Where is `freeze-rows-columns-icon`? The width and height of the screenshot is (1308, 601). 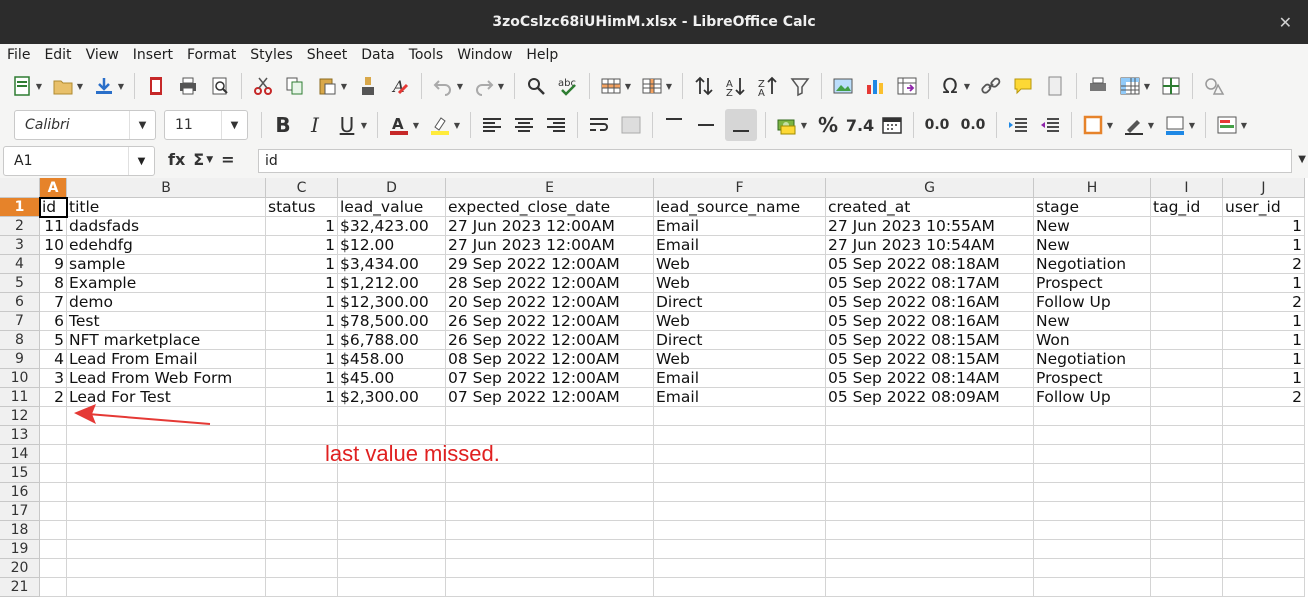 freeze-rows-columns-icon is located at coordinates (1130, 86).